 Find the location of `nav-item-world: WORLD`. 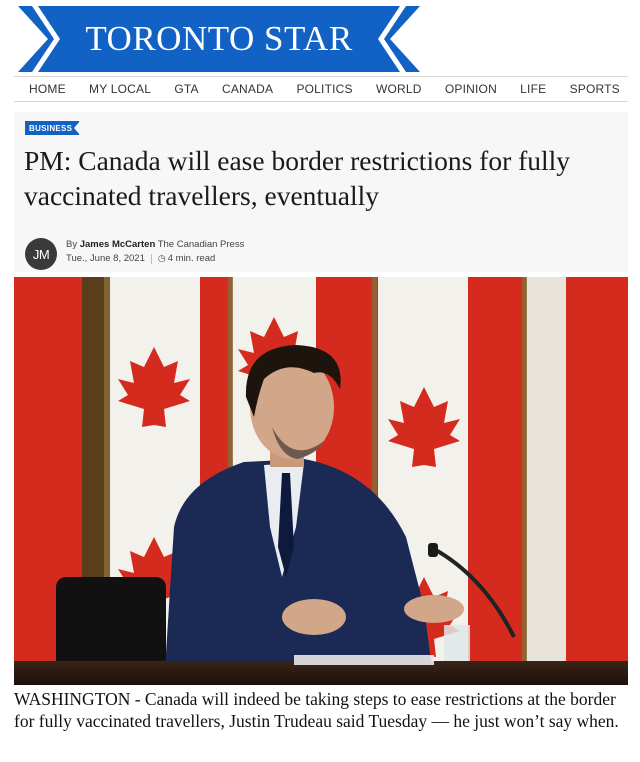

nav-item-world: WORLD is located at coordinates (399, 89).